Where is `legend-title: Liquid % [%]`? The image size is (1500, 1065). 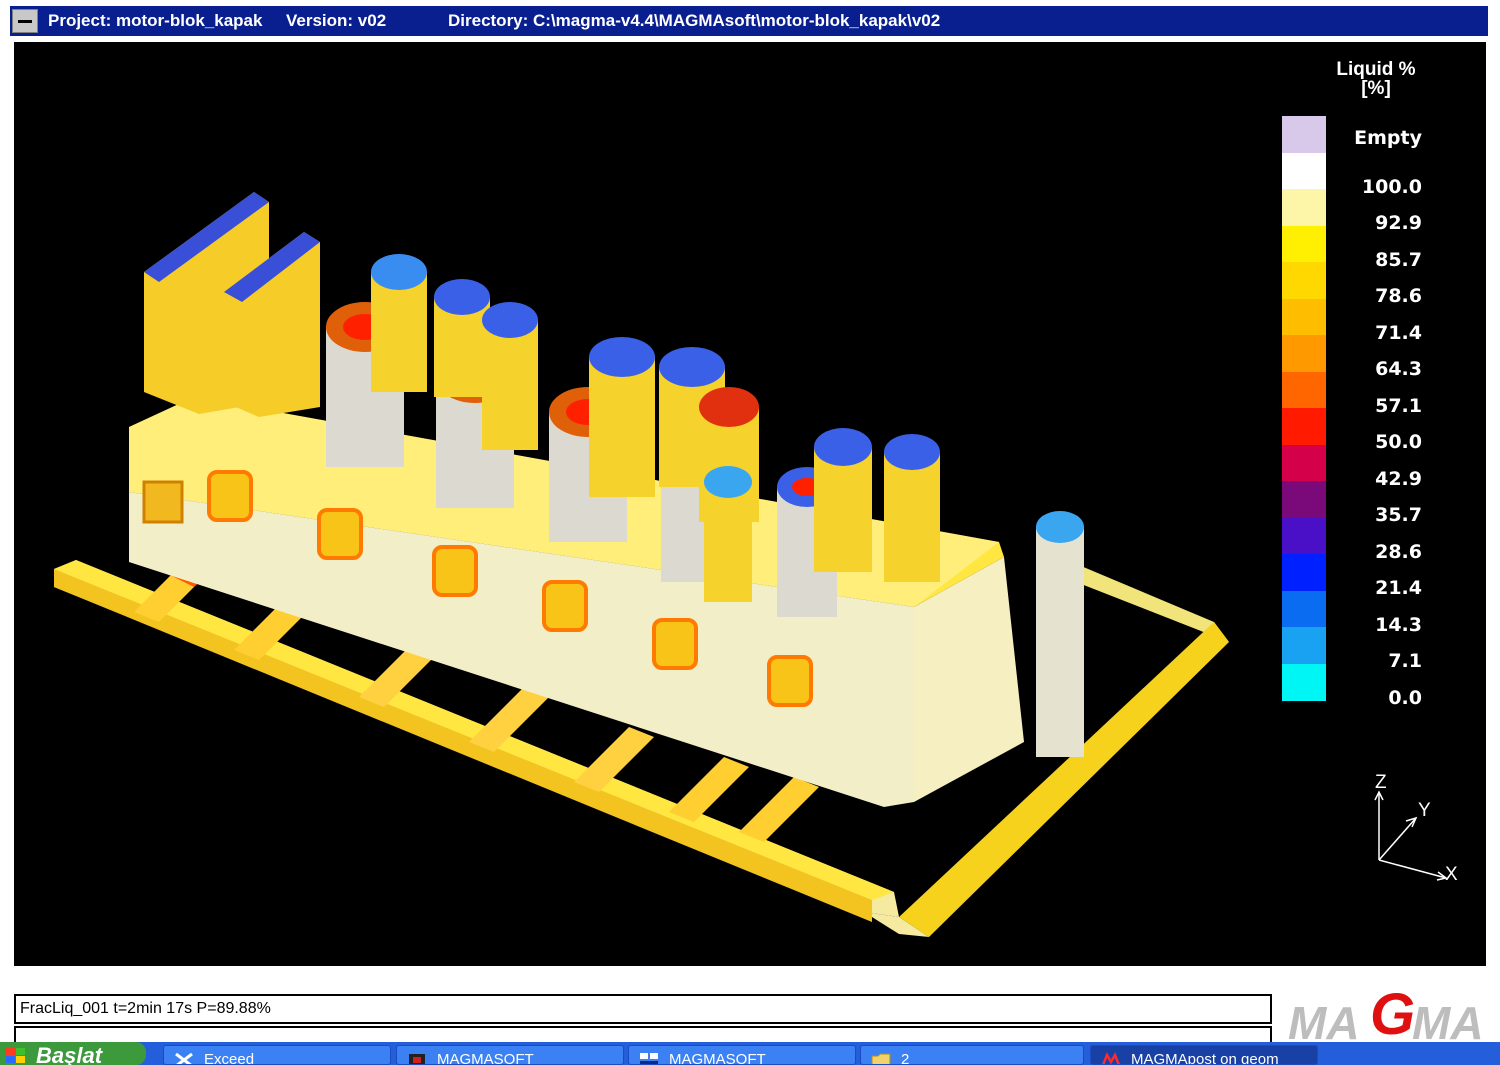
legend-title: Liquid % [%] is located at coordinates (1376, 79).